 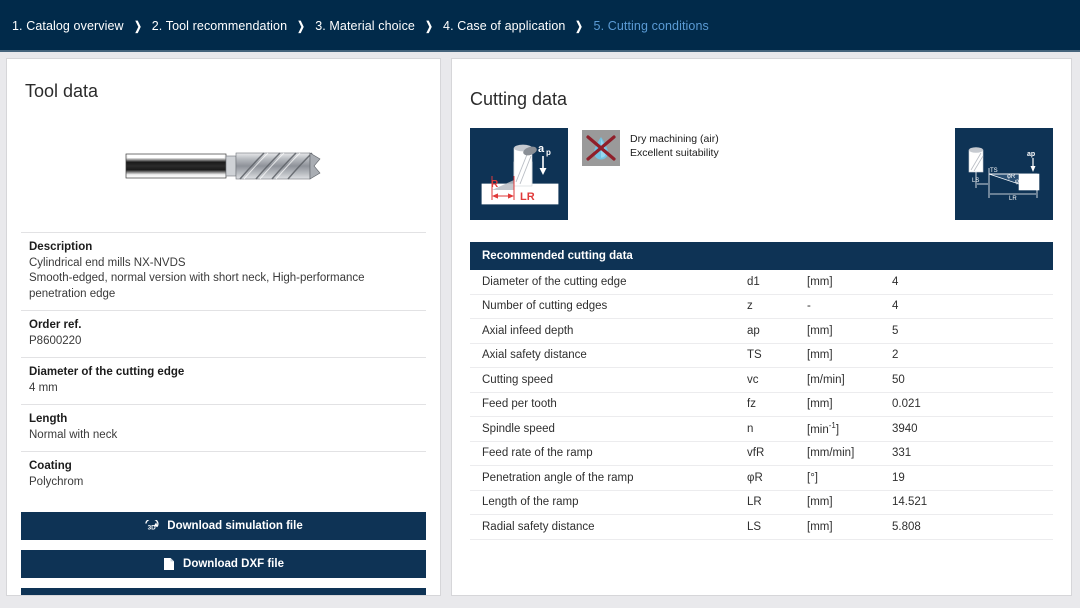 I want to click on row-symbol: φR, so click(x=755, y=477).